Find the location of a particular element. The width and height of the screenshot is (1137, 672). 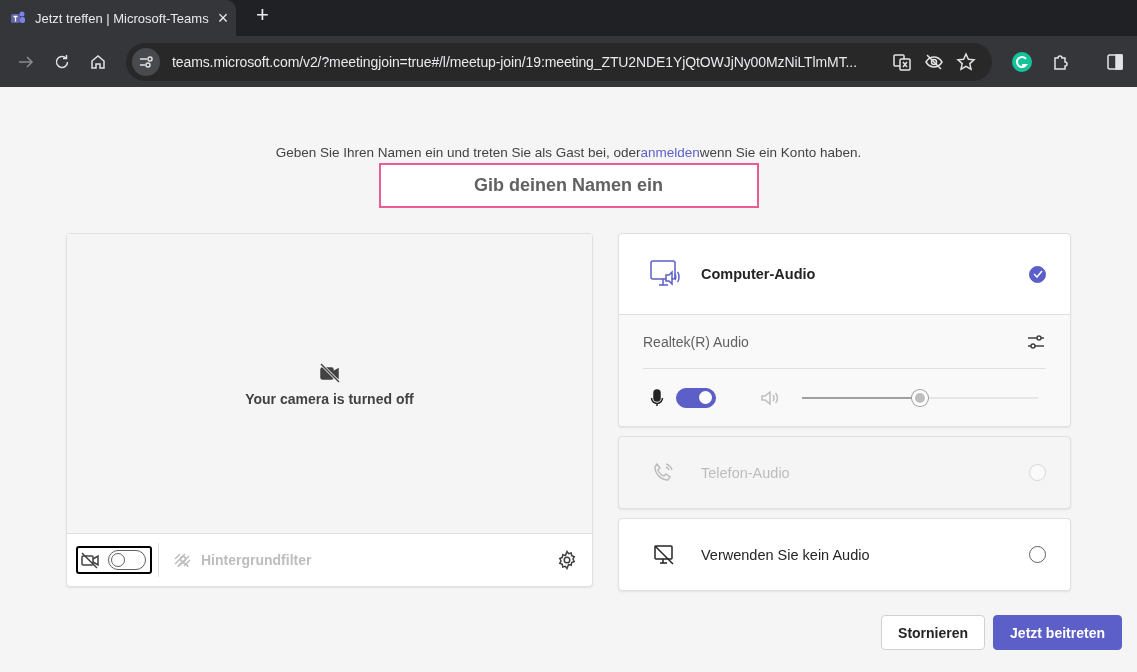

check-icon is located at coordinates (1037, 274).